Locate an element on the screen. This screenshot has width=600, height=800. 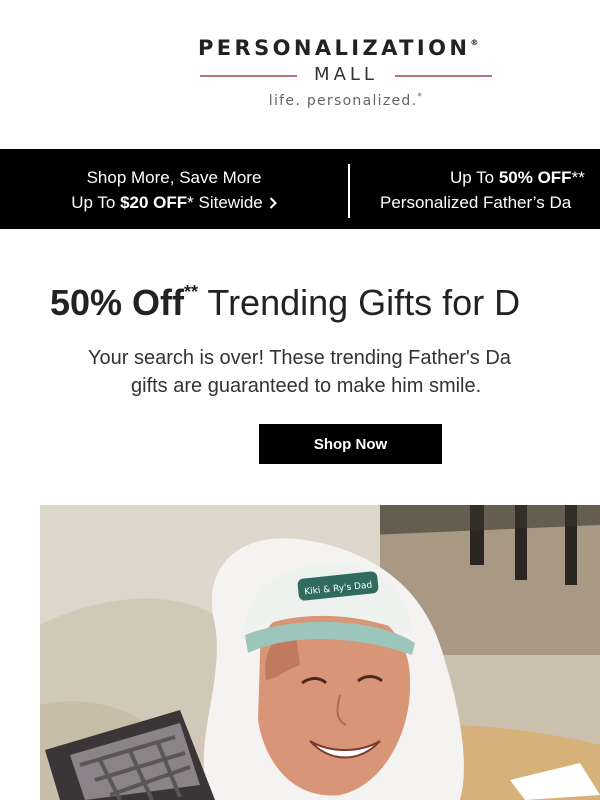
registered-mark: ® is located at coordinates (474, 42).